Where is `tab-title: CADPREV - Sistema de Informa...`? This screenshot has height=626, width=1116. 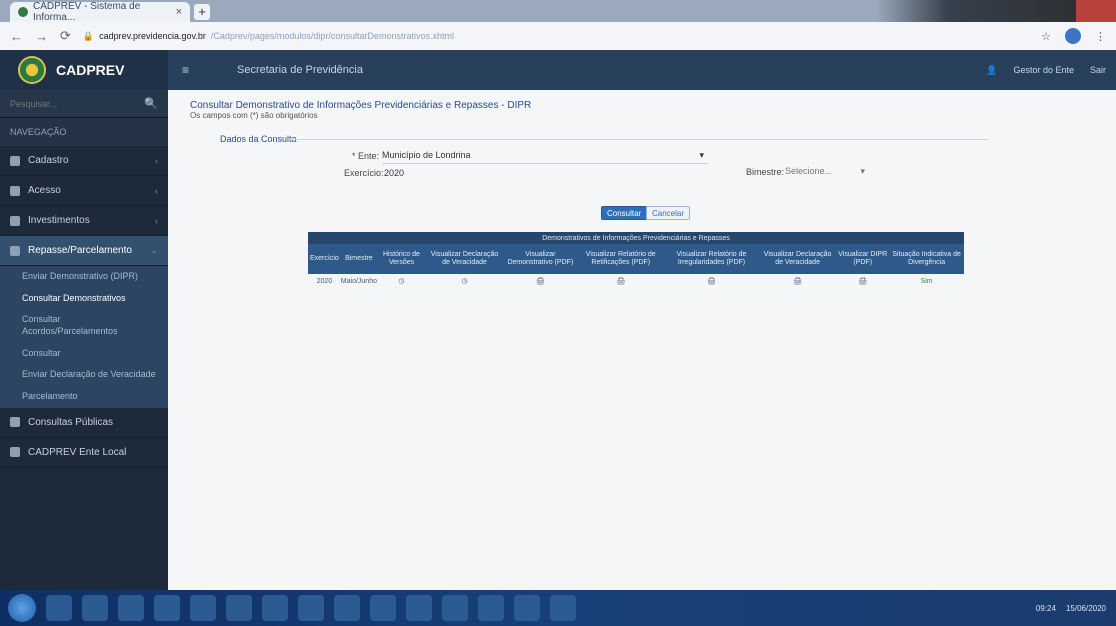
tab-title: CADPREV - Sistema de Informa... is located at coordinates (87, 12).